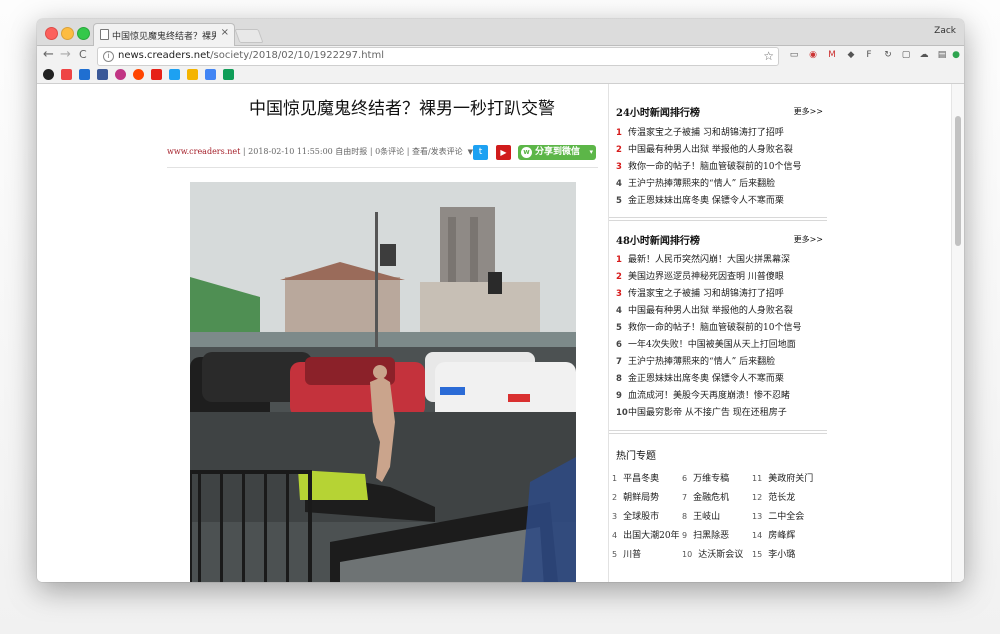  What do you see at coordinates (83, 54) in the screenshot?
I see `reload-icon: C` at bounding box center [83, 54].